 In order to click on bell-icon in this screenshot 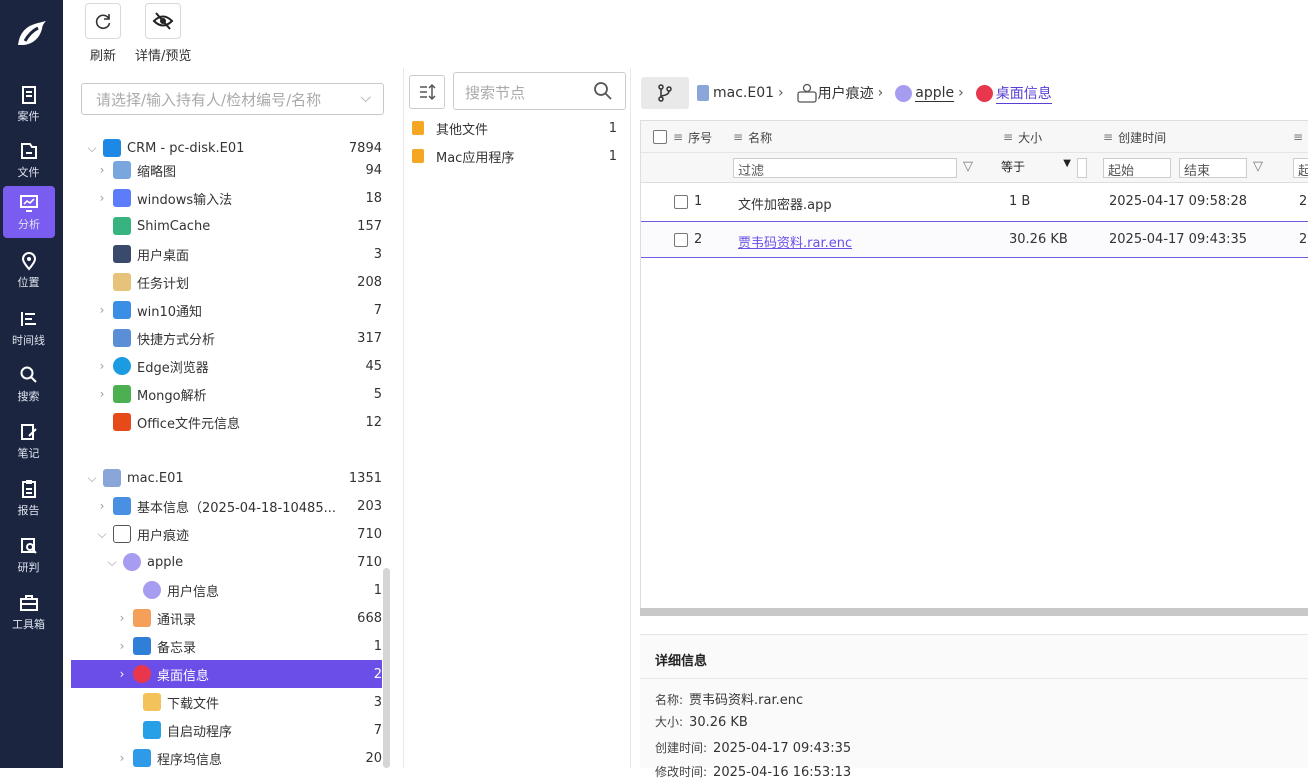, I will do `click(122, 310)`.